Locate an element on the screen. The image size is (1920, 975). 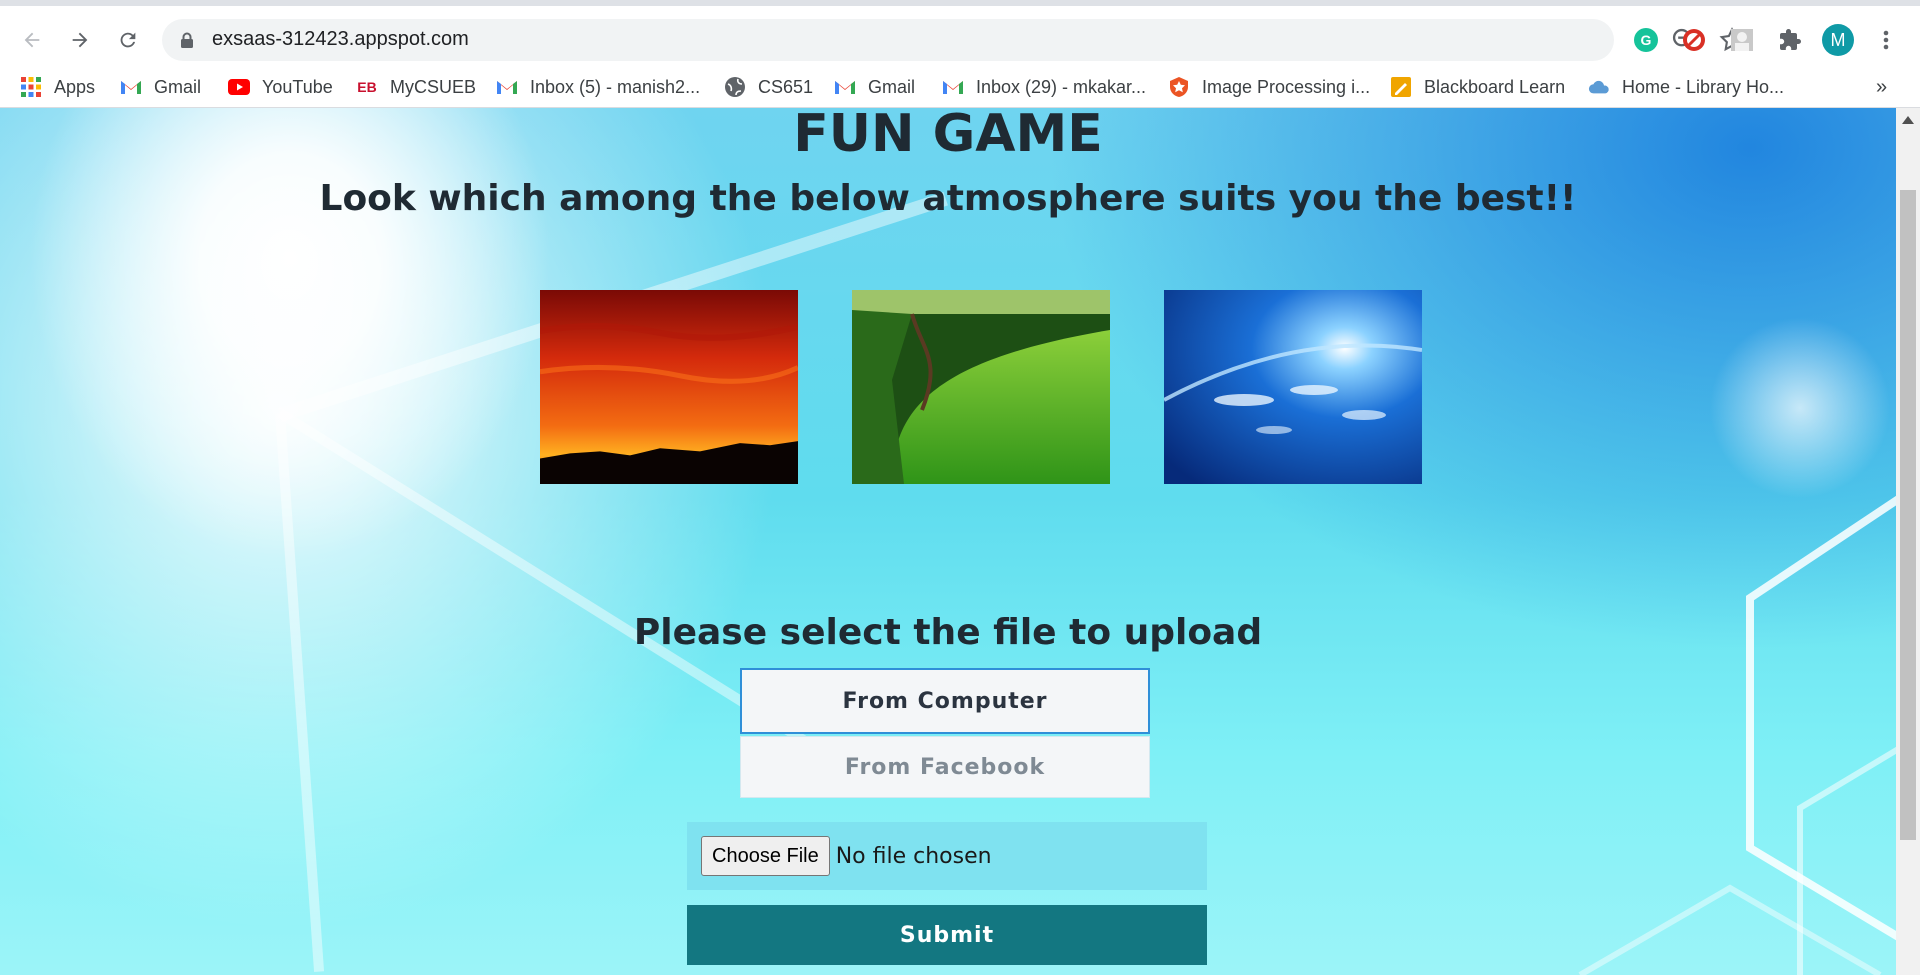
more-bookmarks-button: » is located at coordinates (1881, 87).